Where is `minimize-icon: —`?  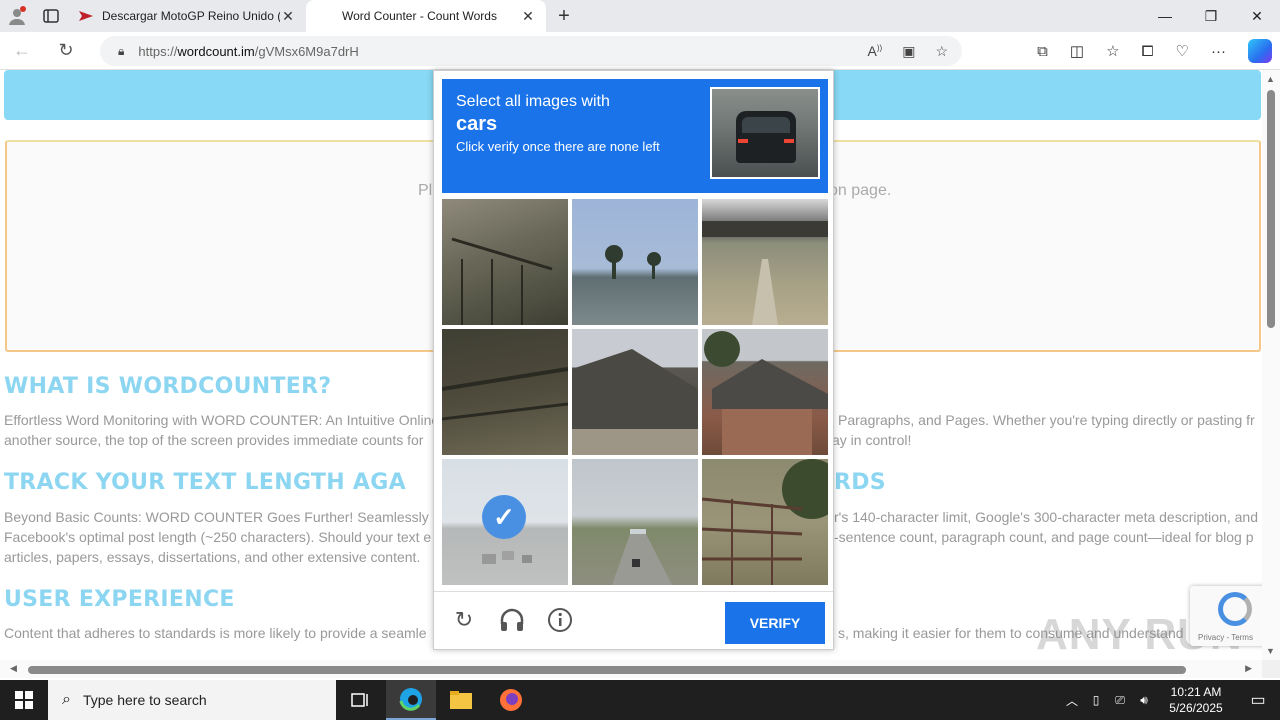 minimize-icon: — is located at coordinates (1165, 16).